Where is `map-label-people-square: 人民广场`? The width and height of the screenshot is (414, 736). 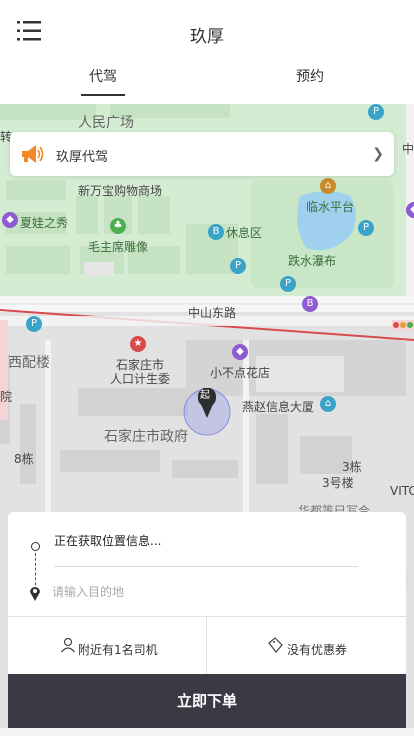 map-label-people-square: 人民广场 is located at coordinates (106, 123).